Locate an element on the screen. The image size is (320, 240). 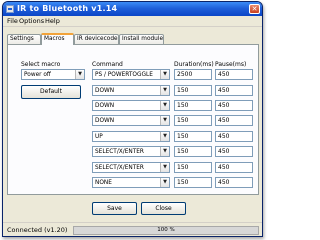
command-header: Command is located at coordinates (107, 64).